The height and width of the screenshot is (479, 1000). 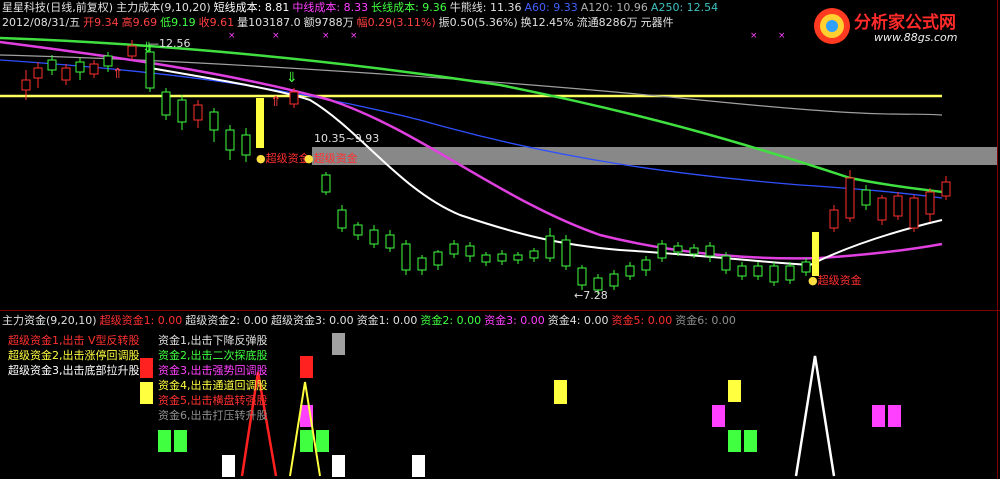 What do you see at coordinates (387, 320) in the screenshot?
I see `indicator-field-4: 资金1: 0.00` at bounding box center [387, 320].